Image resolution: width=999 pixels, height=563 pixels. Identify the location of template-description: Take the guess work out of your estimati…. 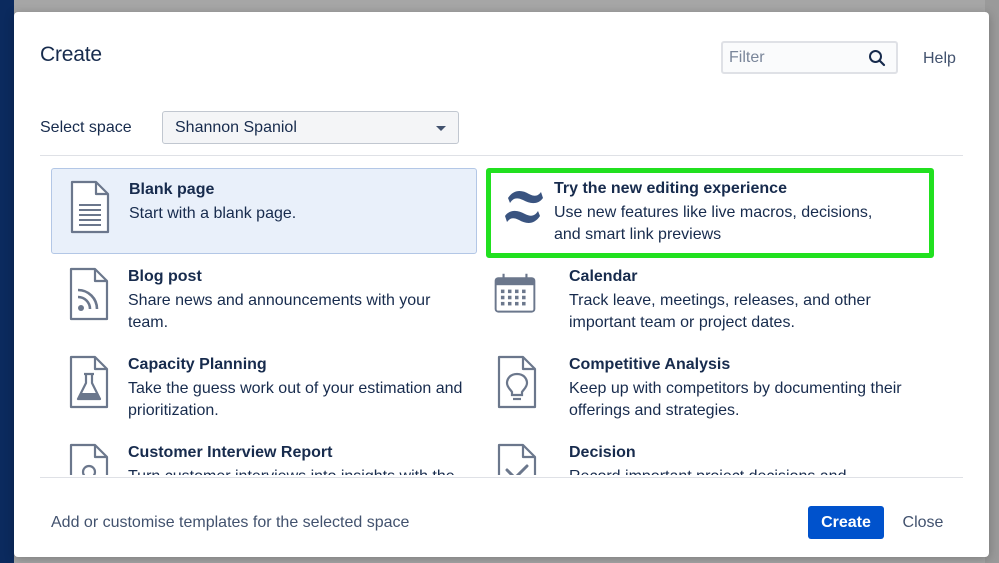
(295, 399).